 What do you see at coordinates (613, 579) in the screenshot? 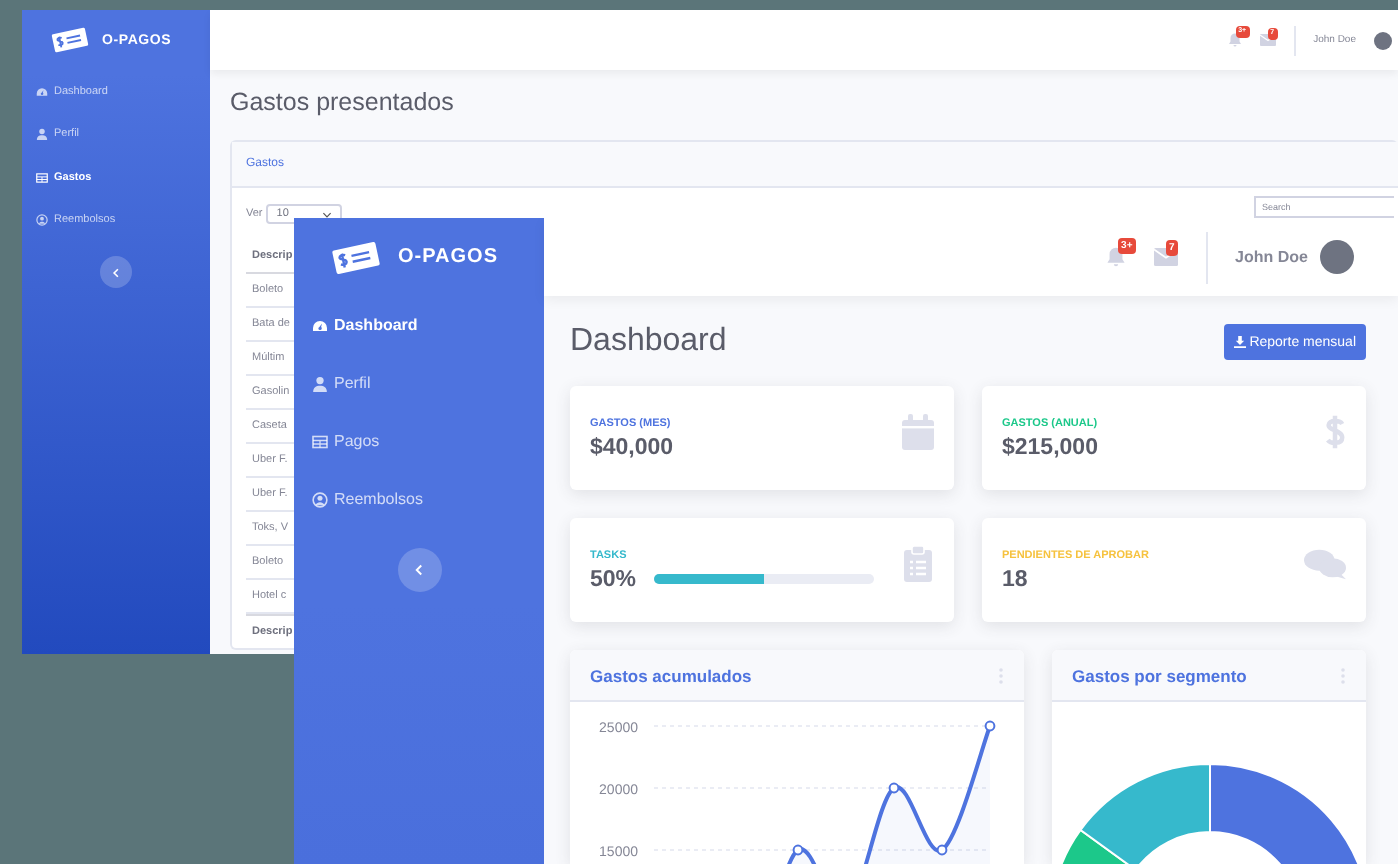
I see `stat-value: 50%` at bounding box center [613, 579].